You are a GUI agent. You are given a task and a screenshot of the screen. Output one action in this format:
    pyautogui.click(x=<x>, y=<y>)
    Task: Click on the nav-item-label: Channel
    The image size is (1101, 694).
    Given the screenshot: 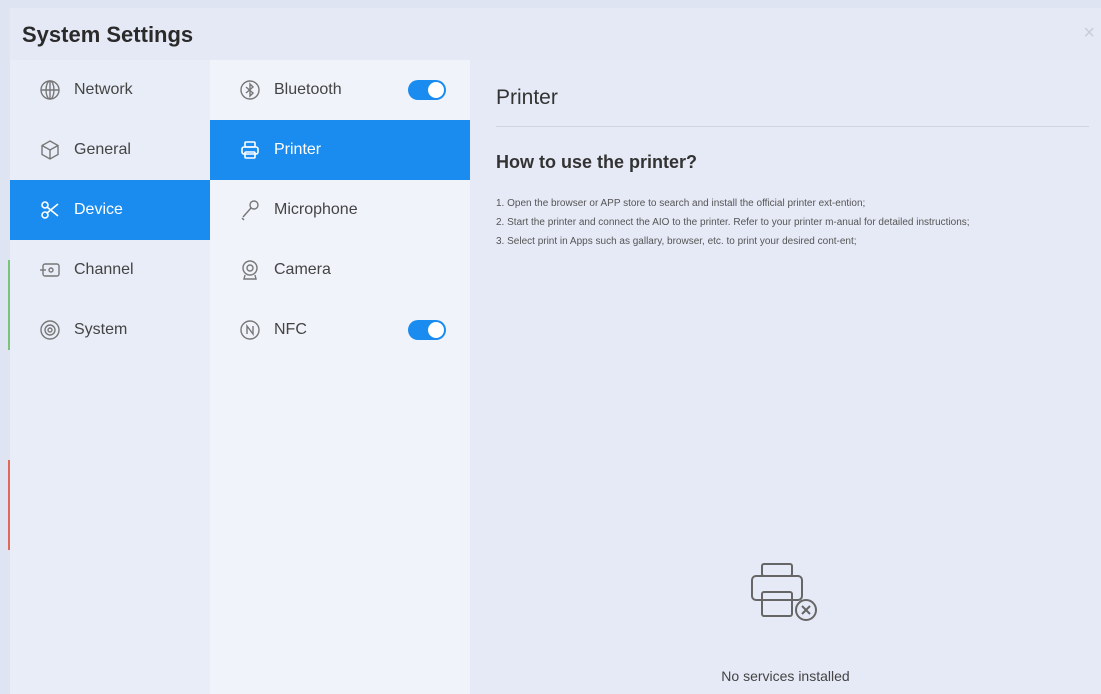 What is the action you would take?
    pyautogui.click(x=104, y=269)
    